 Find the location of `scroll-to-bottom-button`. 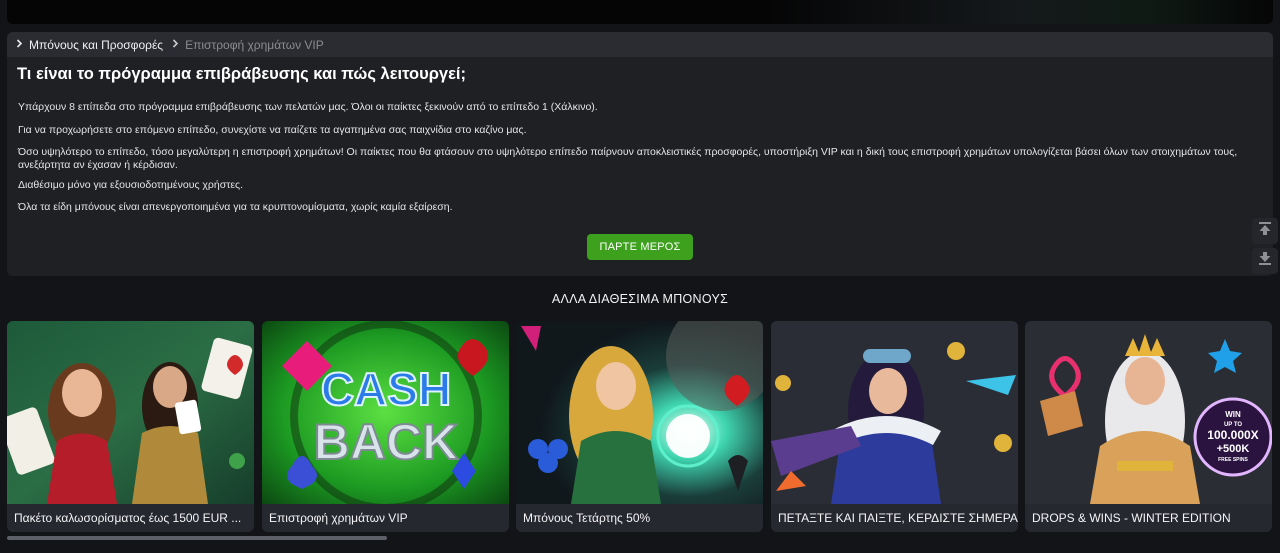

scroll-to-bottom-button is located at coordinates (1265, 261).